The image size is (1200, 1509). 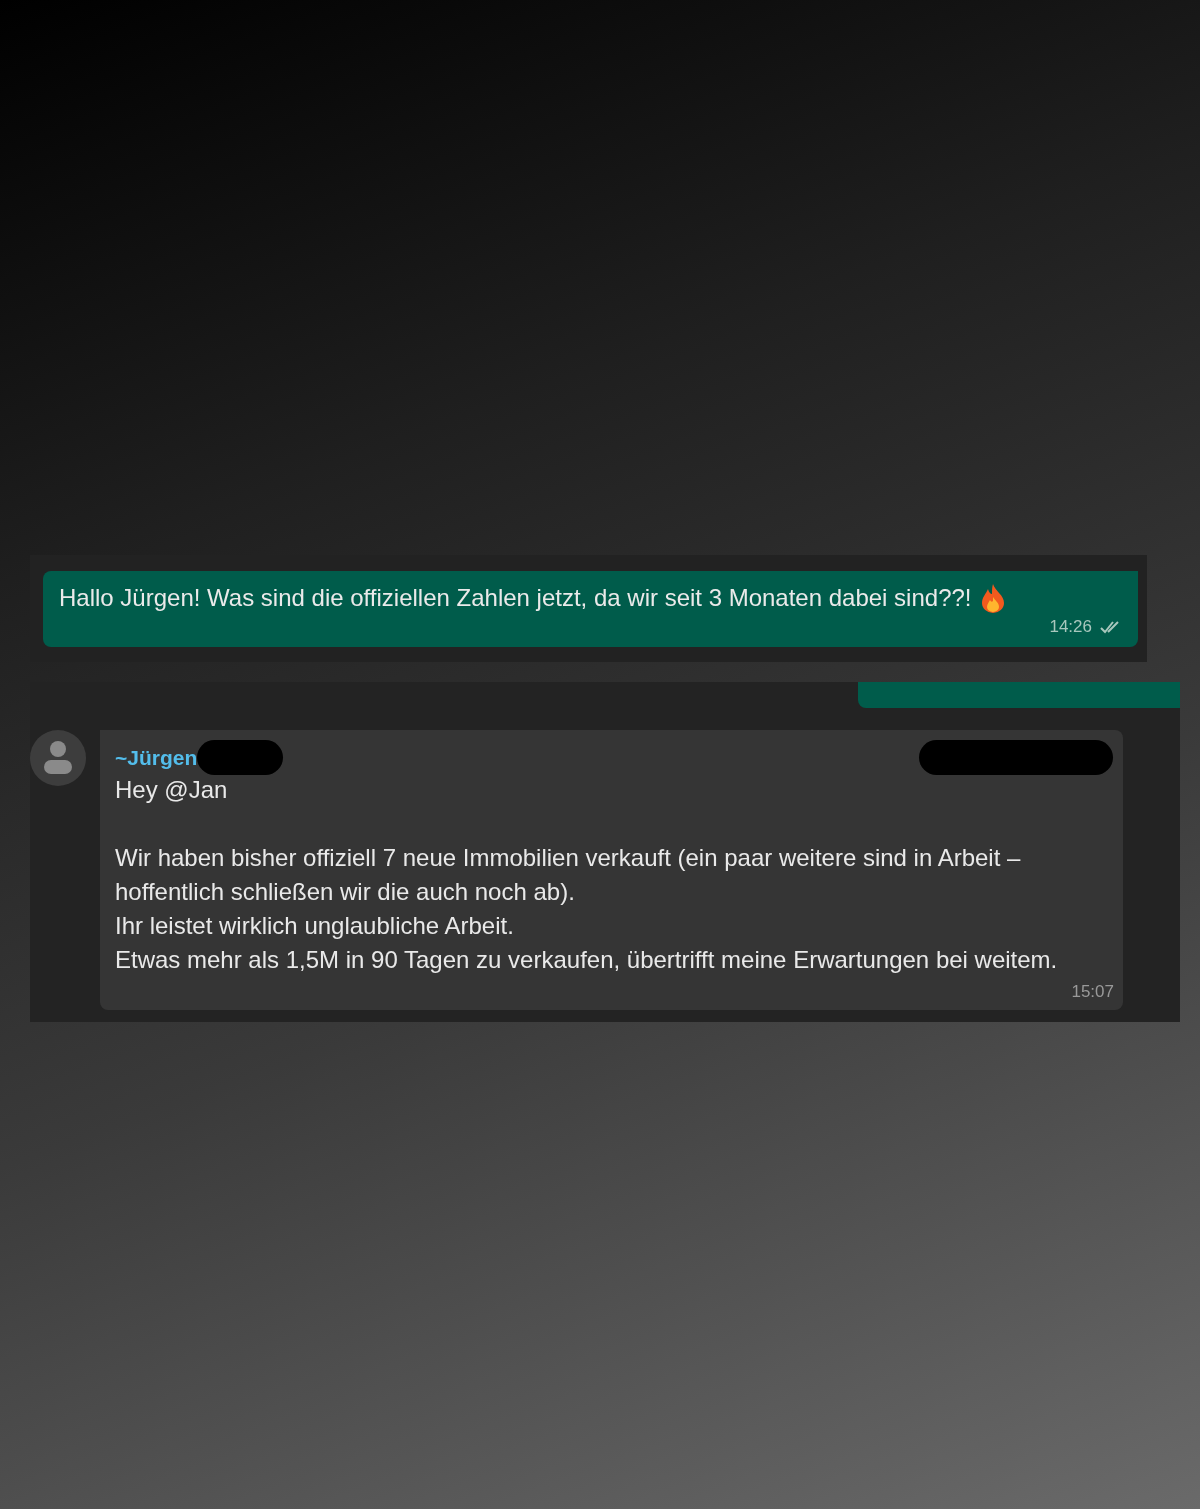 What do you see at coordinates (58, 758) in the screenshot?
I see `avatar-icon` at bounding box center [58, 758].